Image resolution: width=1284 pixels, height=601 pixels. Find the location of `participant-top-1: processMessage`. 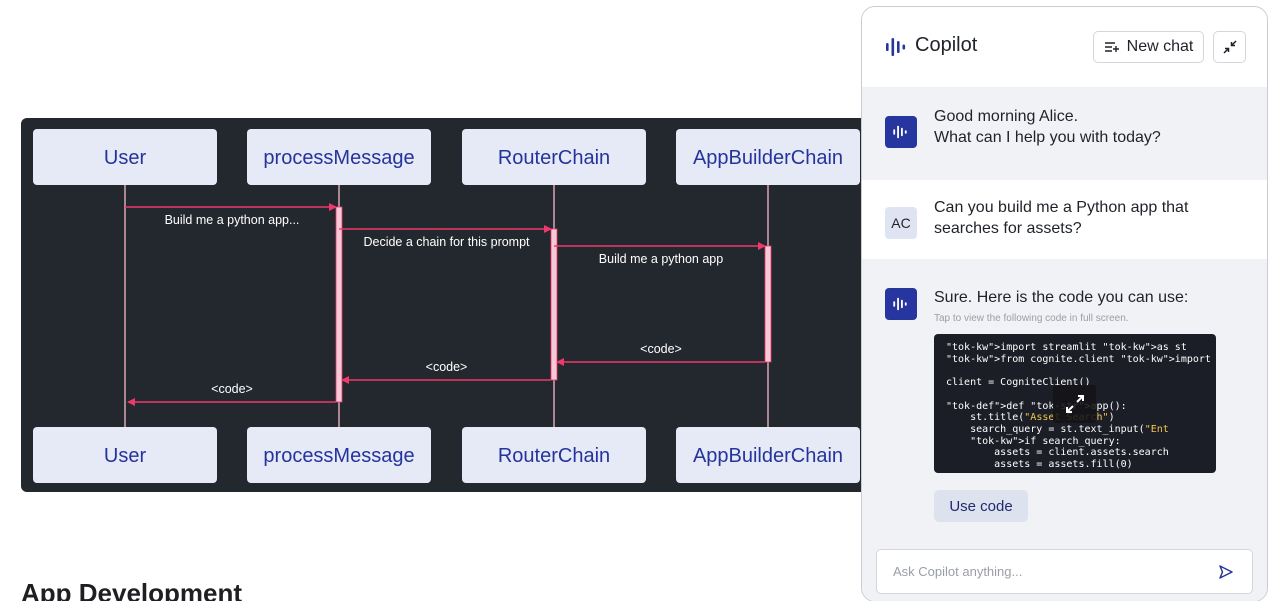

participant-top-1: processMessage is located at coordinates (339, 157).